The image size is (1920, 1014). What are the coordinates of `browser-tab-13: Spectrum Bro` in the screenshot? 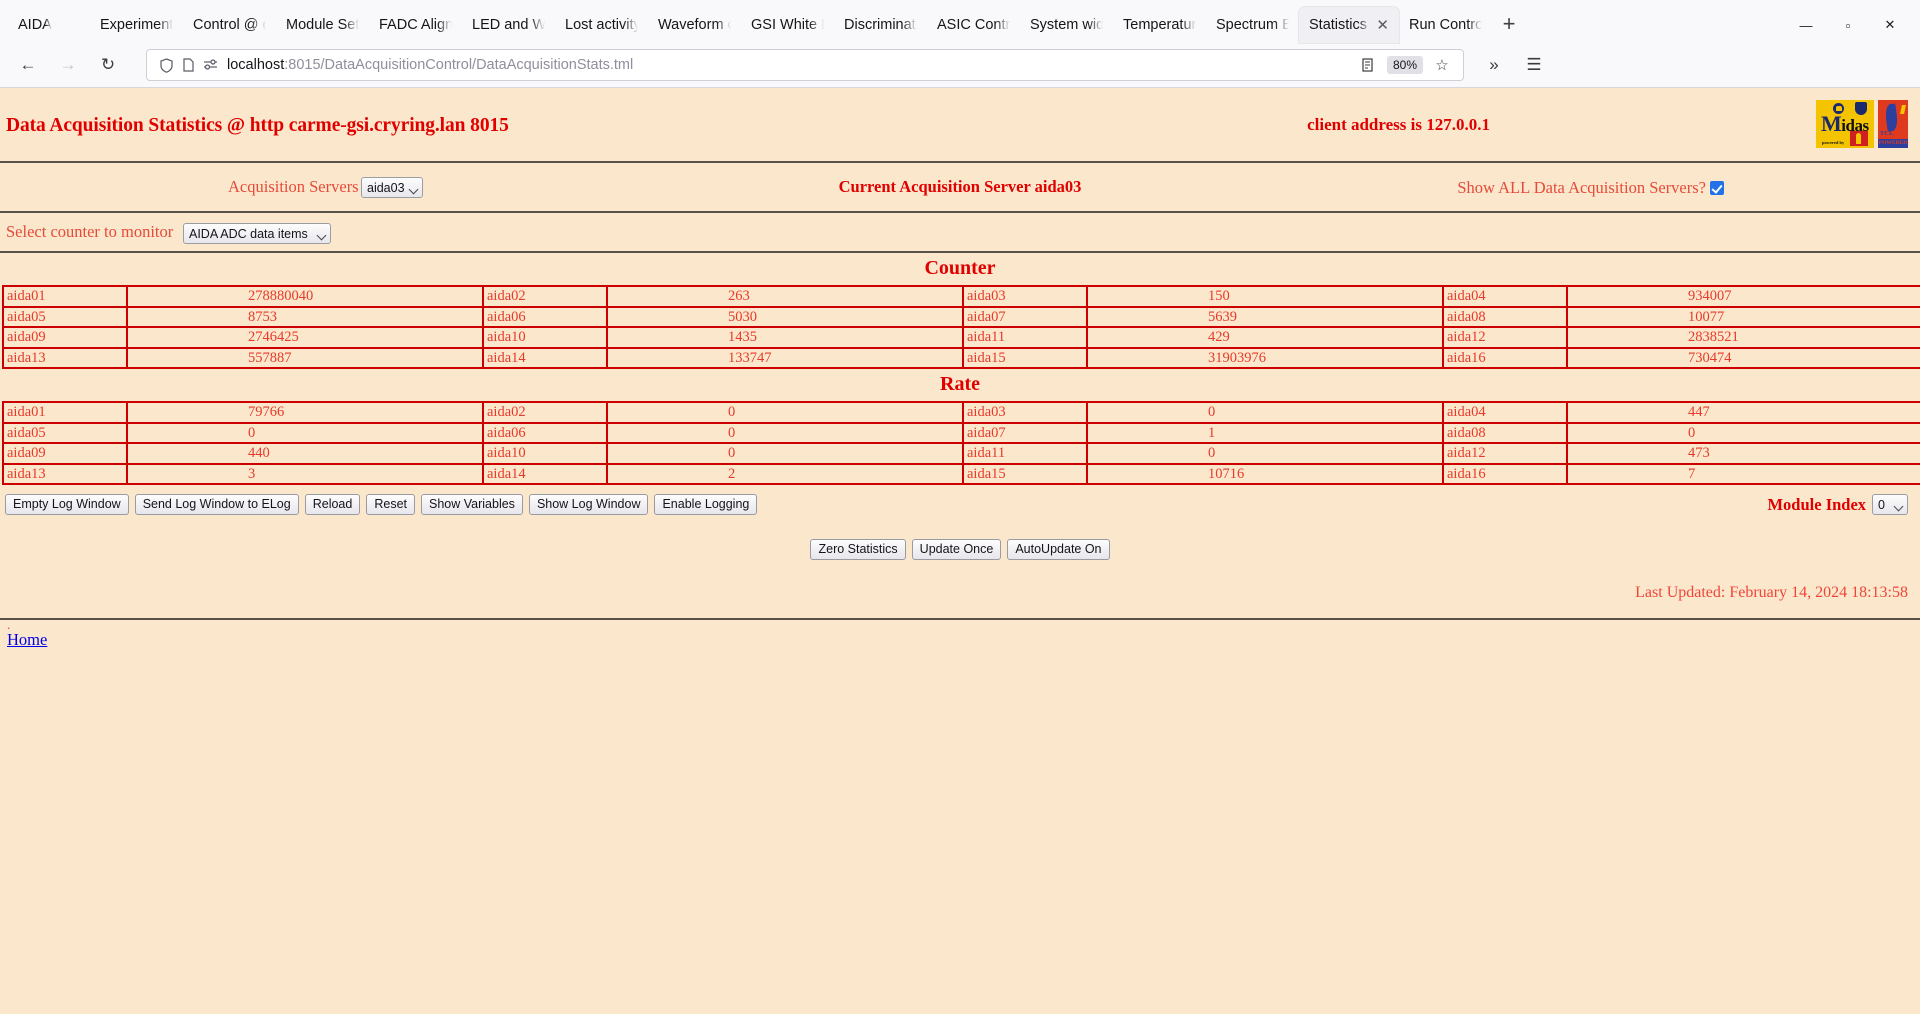 It's located at (1252, 25).